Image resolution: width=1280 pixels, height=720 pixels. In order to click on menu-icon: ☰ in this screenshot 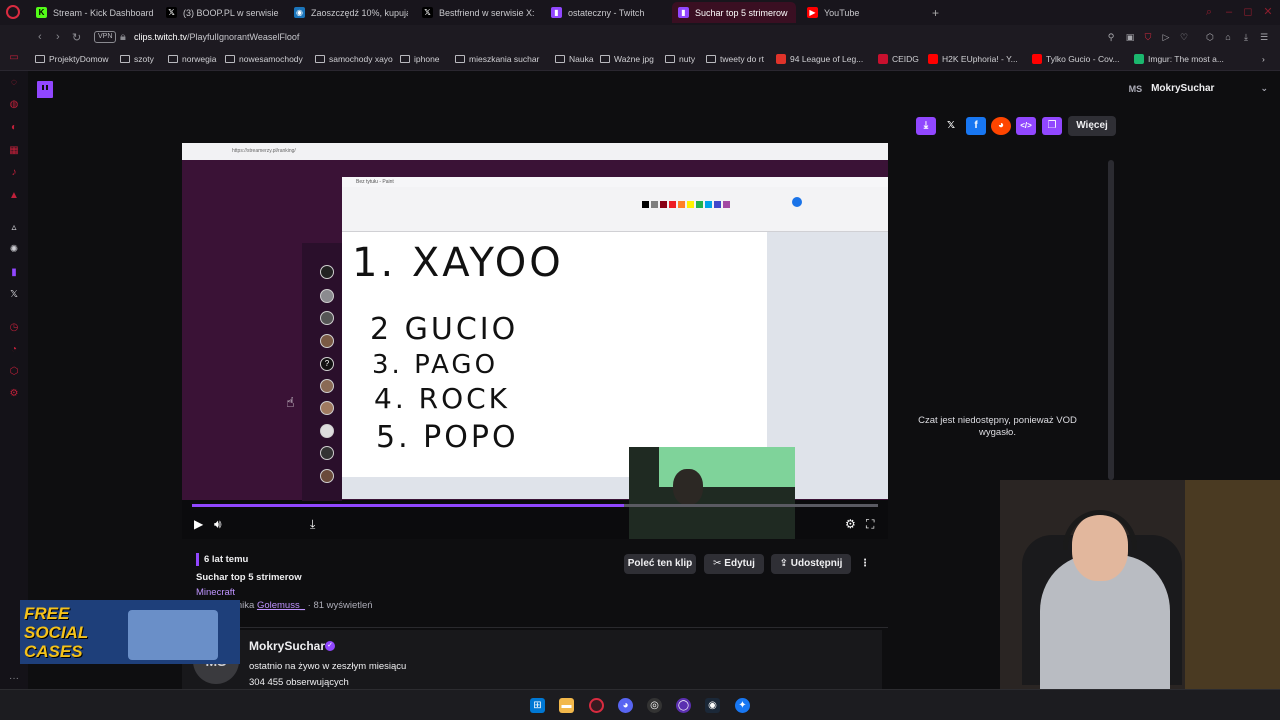, I will do `click(1264, 37)`.